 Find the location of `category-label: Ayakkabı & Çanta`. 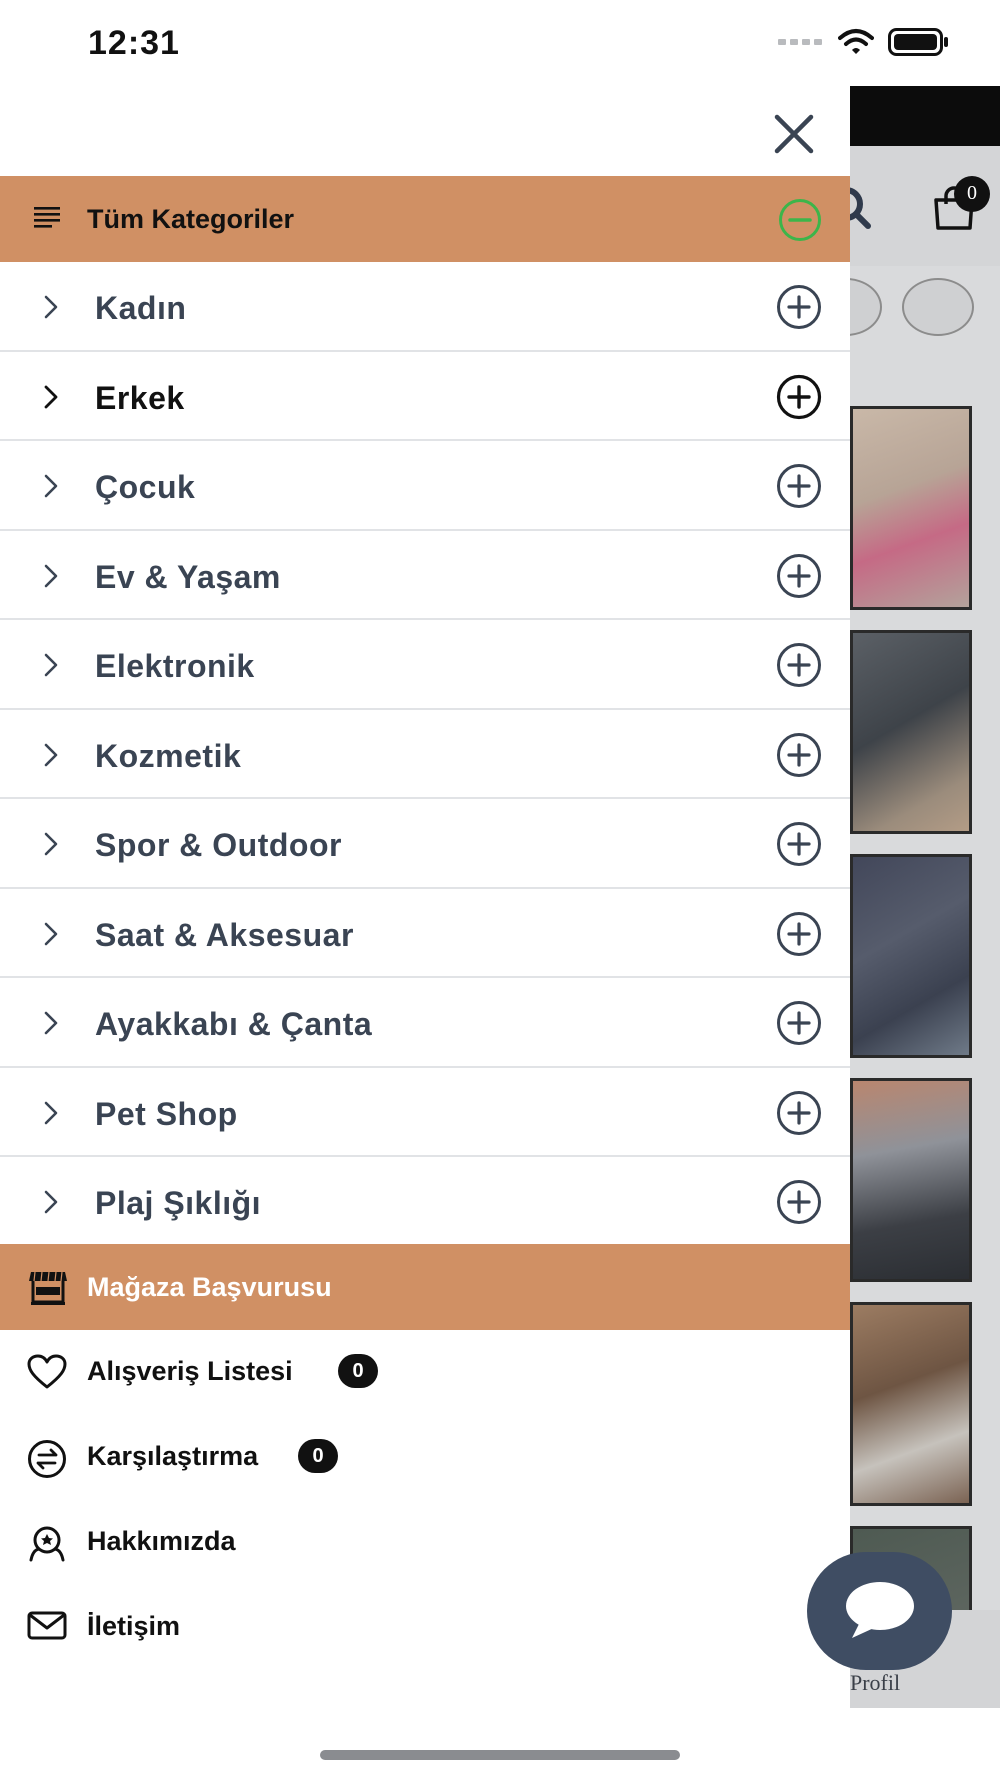

category-label: Ayakkabı & Çanta is located at coordinates (234, 1024).